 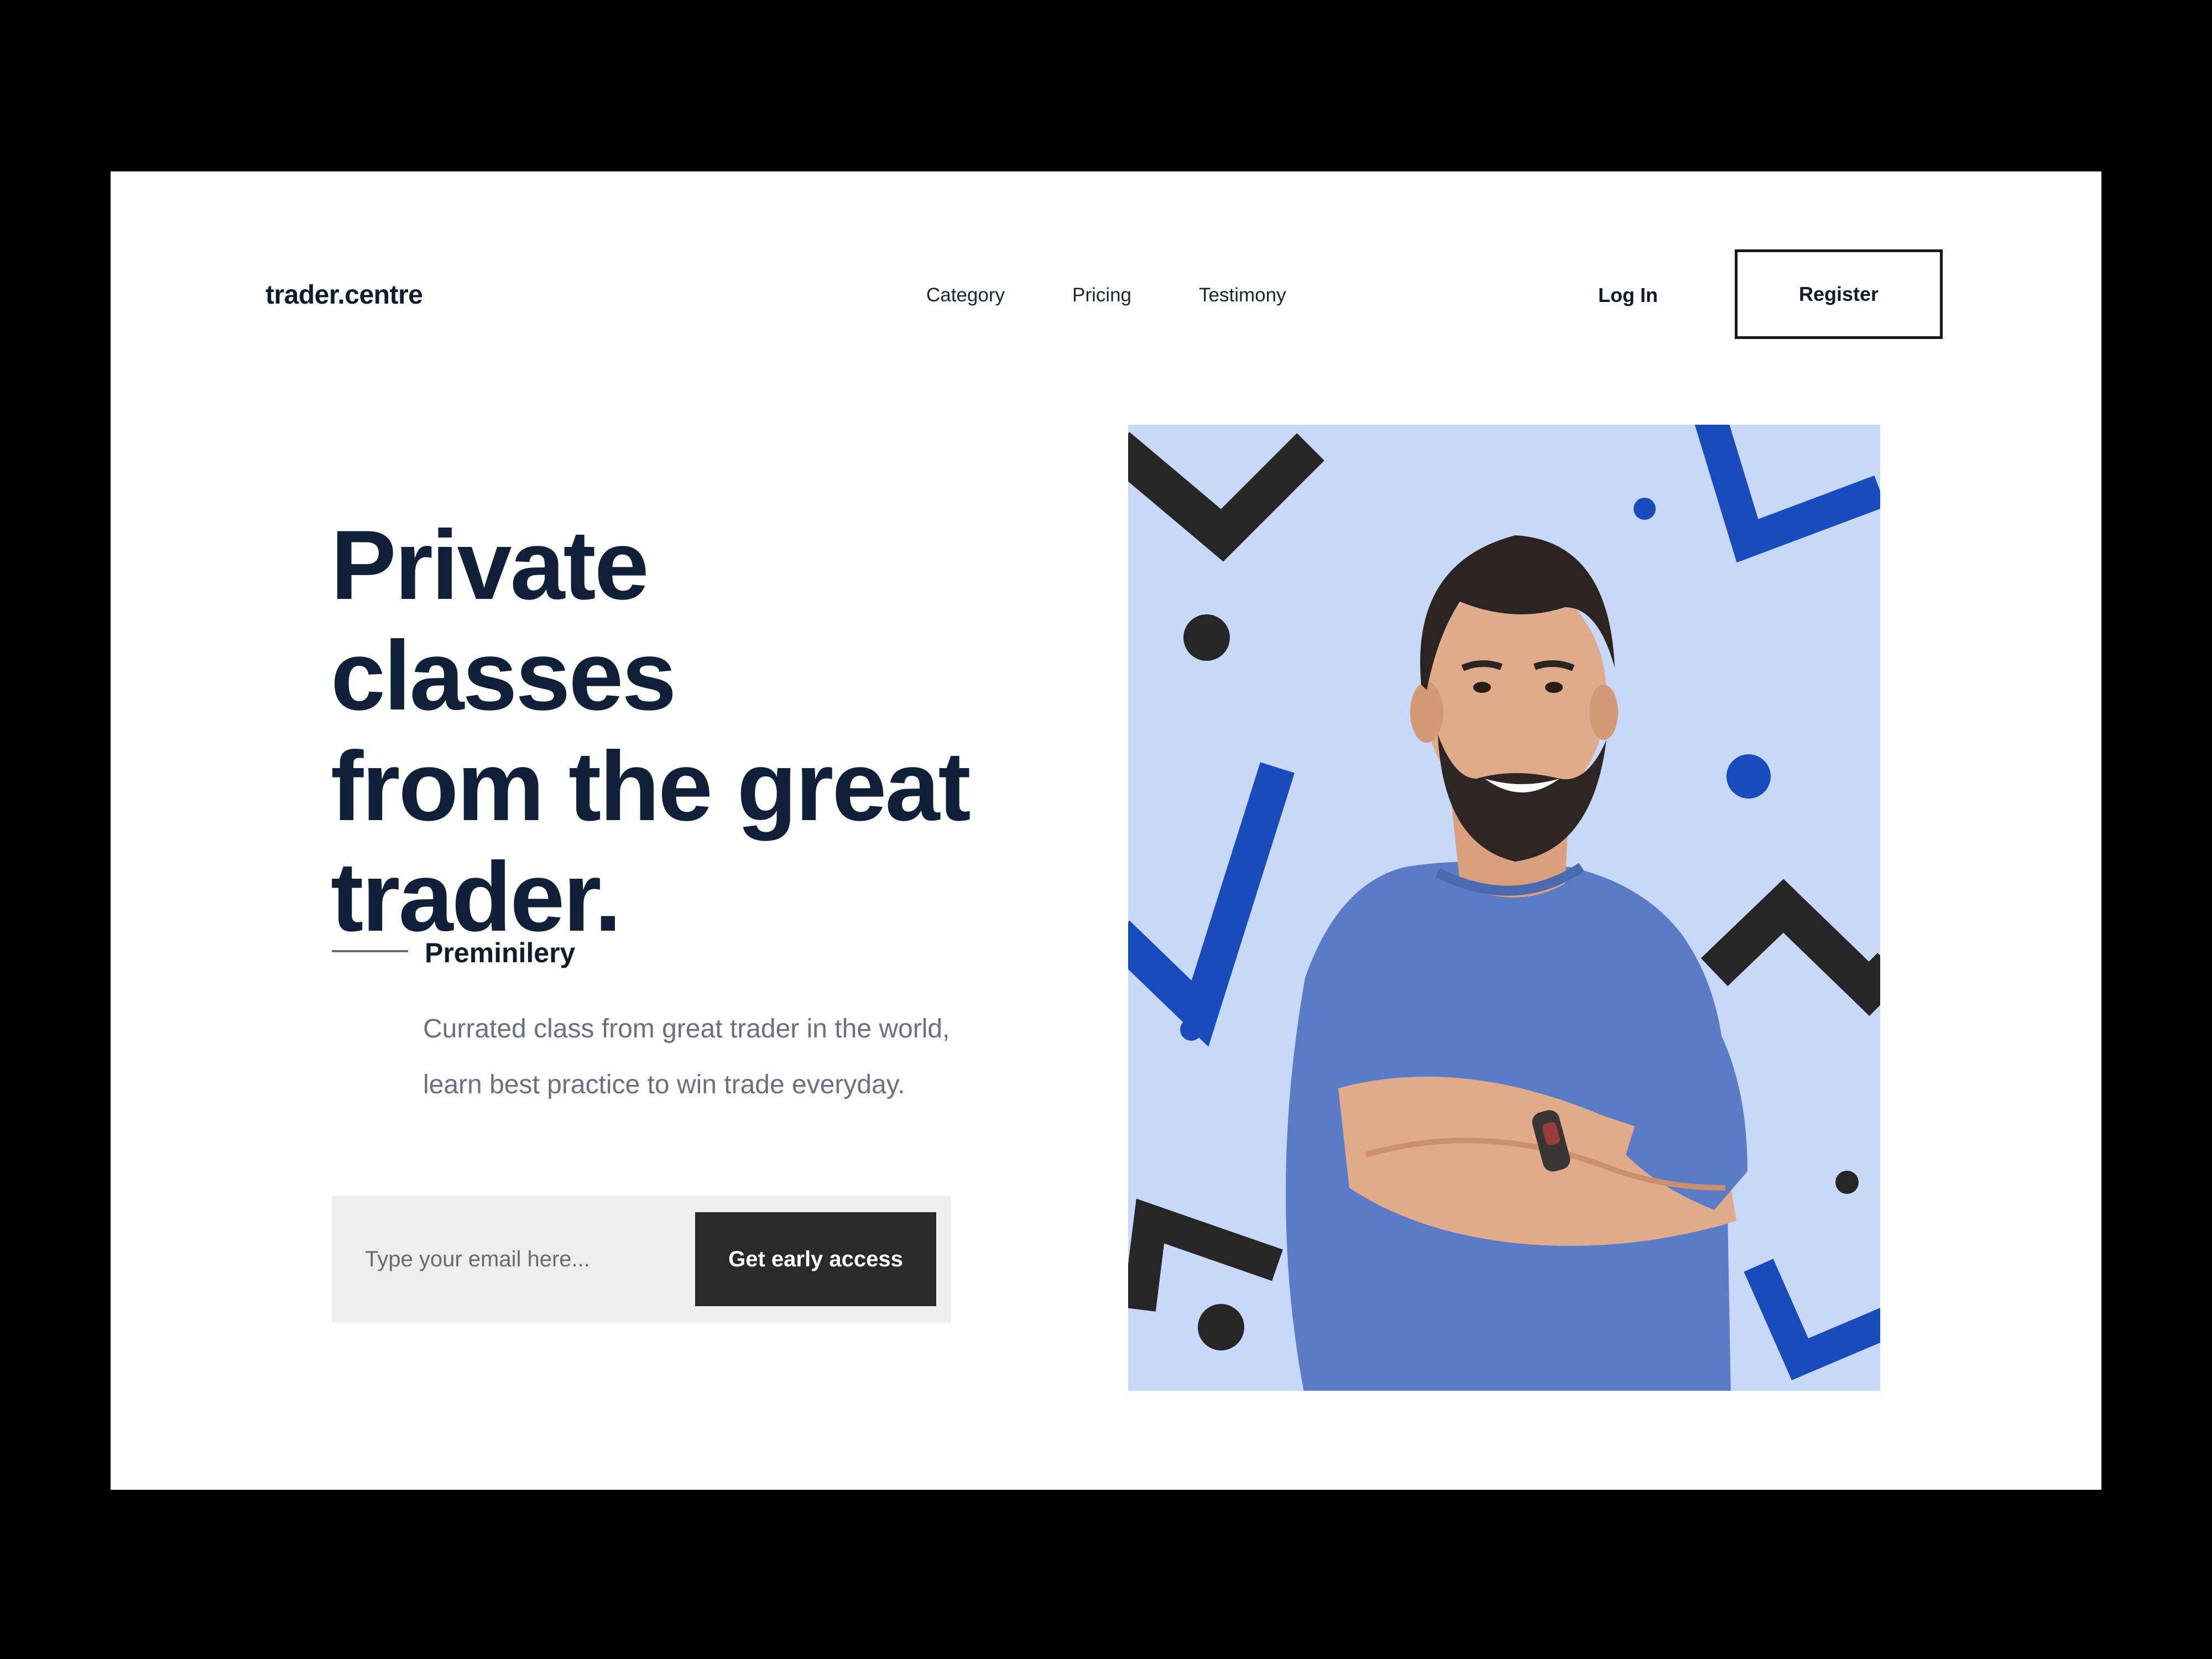 I want to click on get-early-access-button: Get early access, so click(x=816, y=1259).